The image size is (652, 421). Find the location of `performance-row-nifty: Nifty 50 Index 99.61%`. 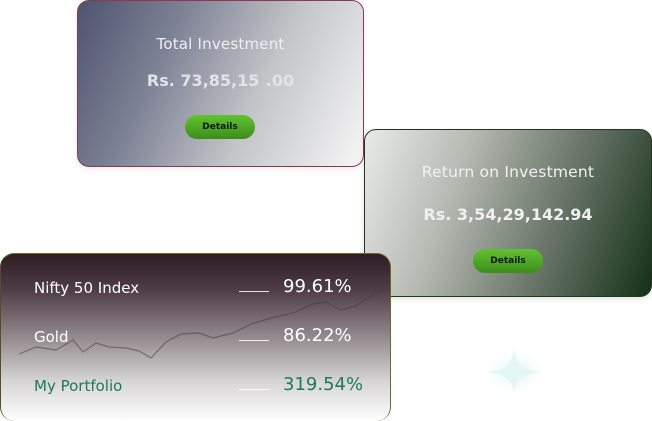

performance-row-nifty: Nifty 50 Index 99.61% is located at coordinates (195, 289).